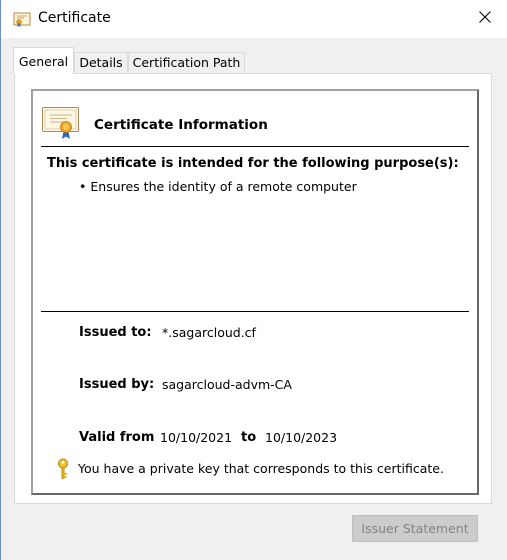 This screenshot has height=560, width=507. What do you see at coordinates (74, 18) in the screenshot?
I see `window-title: Certificate` at bounding box center [74, 18].